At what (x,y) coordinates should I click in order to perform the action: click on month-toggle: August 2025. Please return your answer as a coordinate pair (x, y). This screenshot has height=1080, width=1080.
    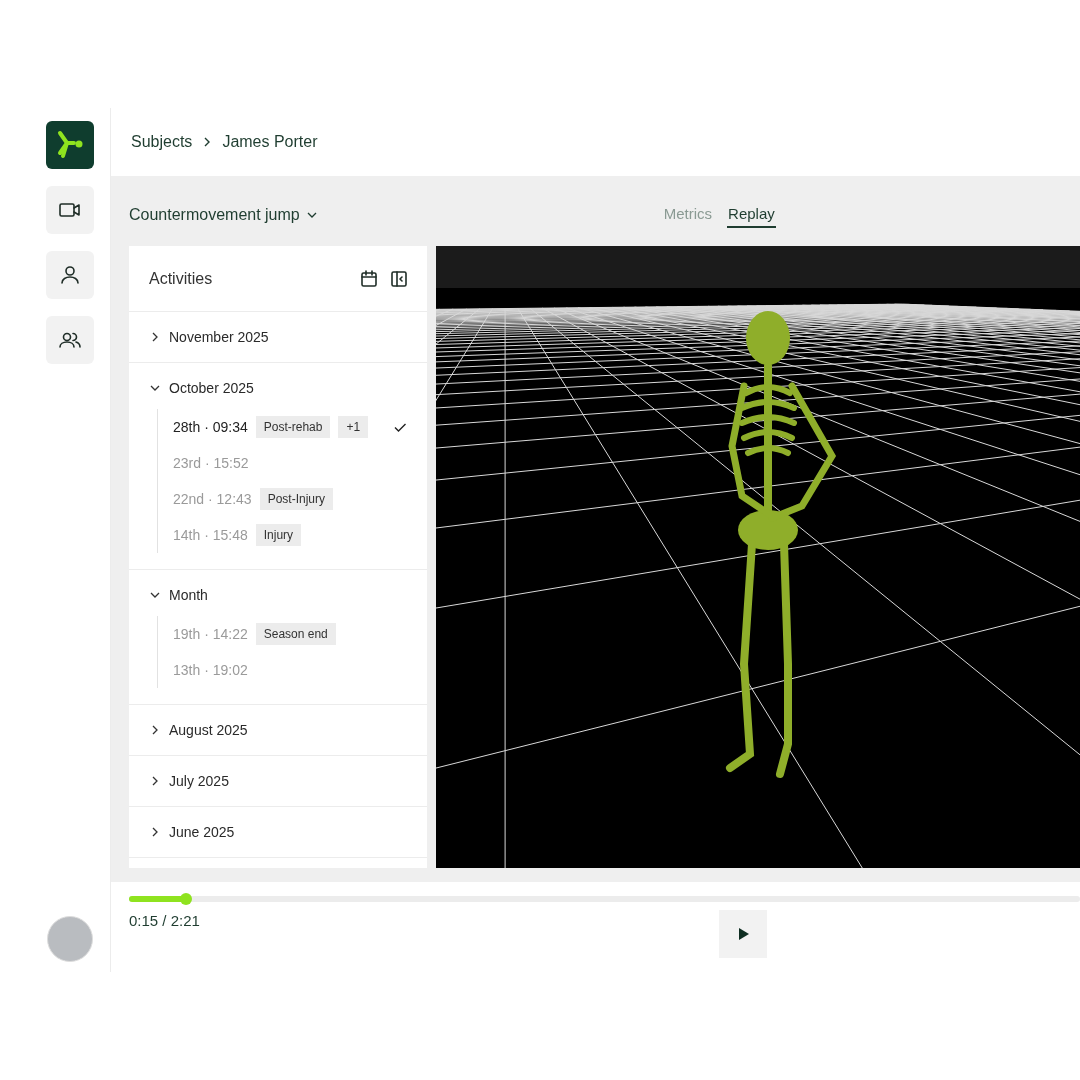
    Looking at the image, I should click on (278, 730).